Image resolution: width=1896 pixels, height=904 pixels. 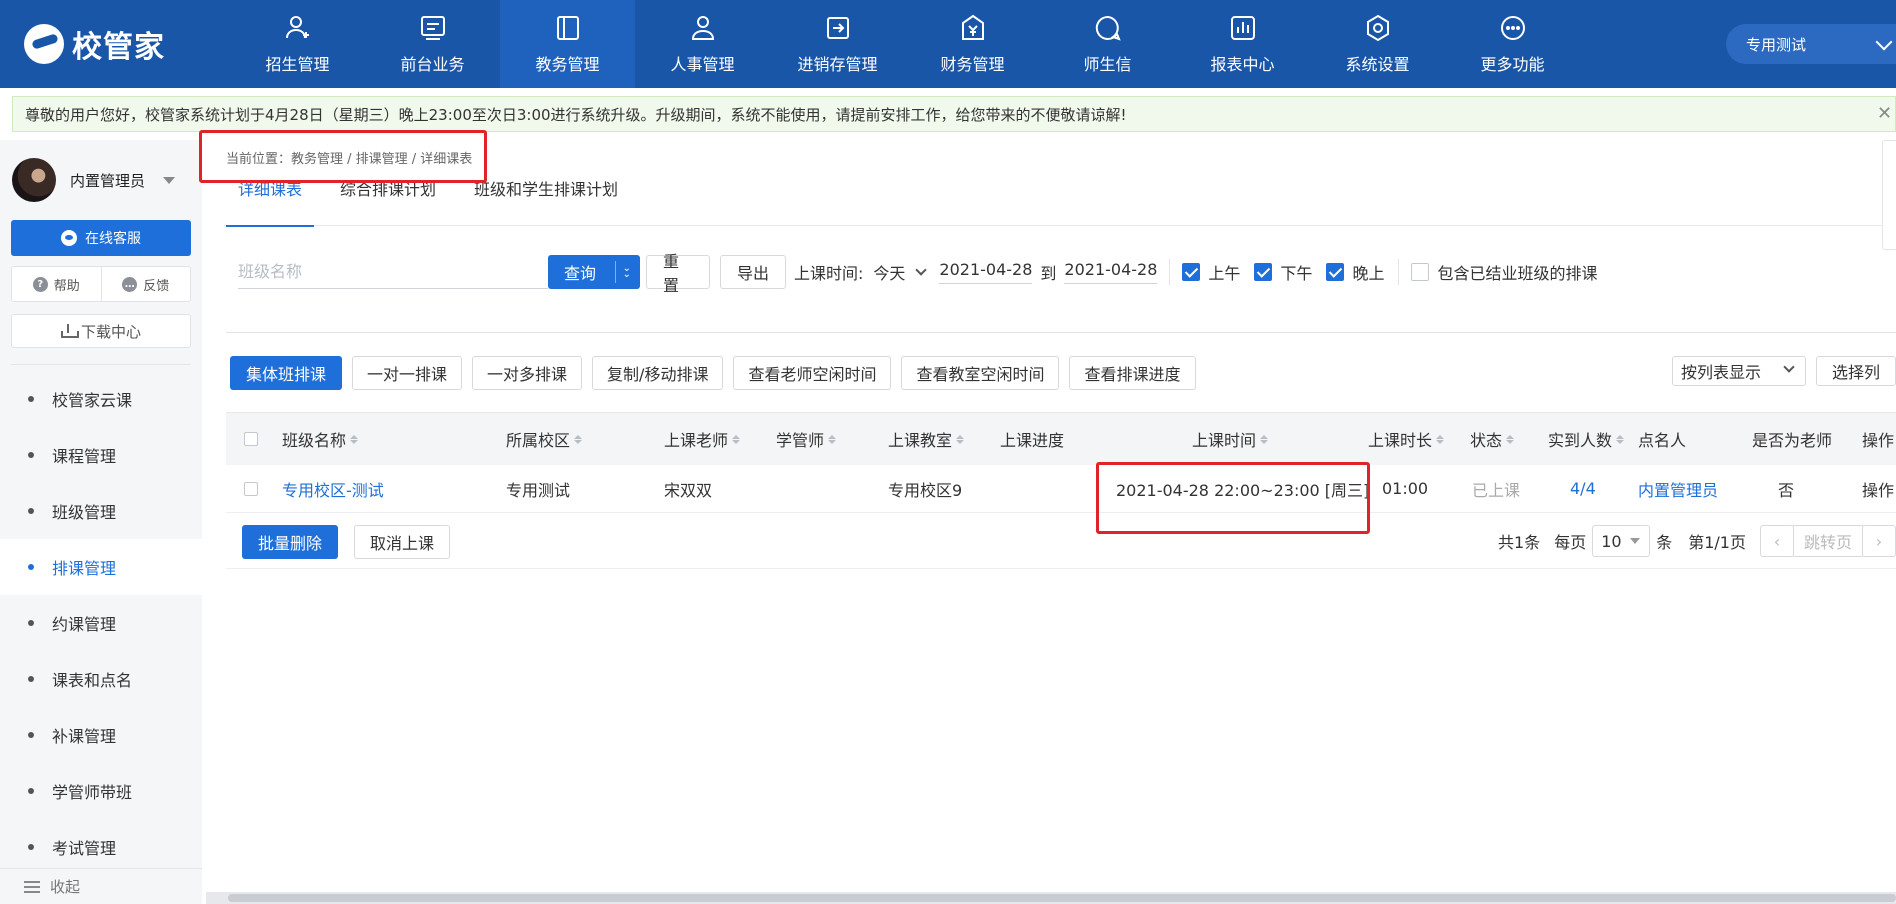 What do you see at coordinates (1211, 272) in the screenshot?
I see `morning-checkbox: 上午` at bounding box center [1211, 272].